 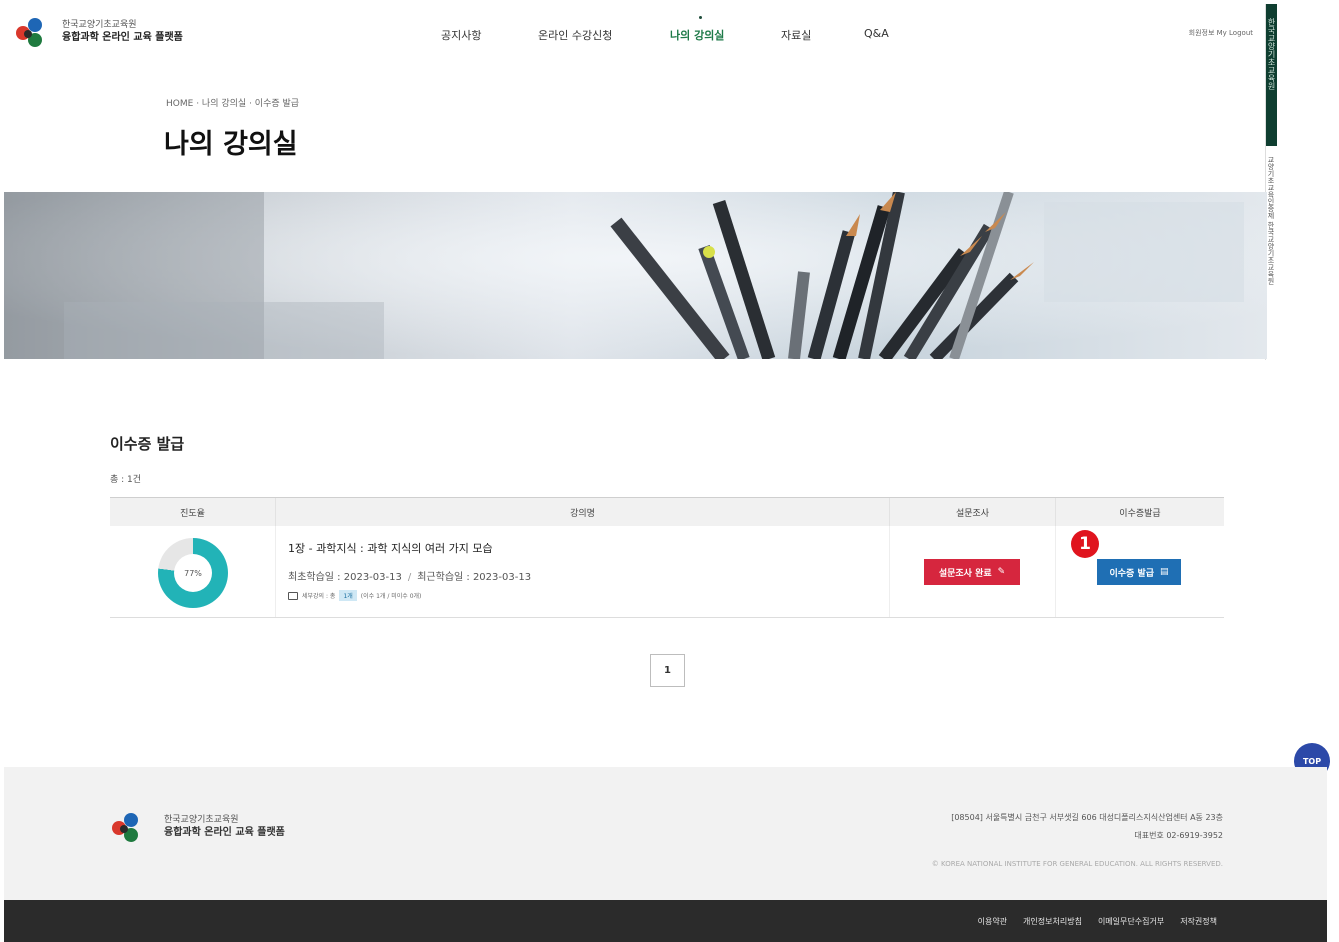 I want to click on nav-resources: 자료실, so click(x=796, y=35).